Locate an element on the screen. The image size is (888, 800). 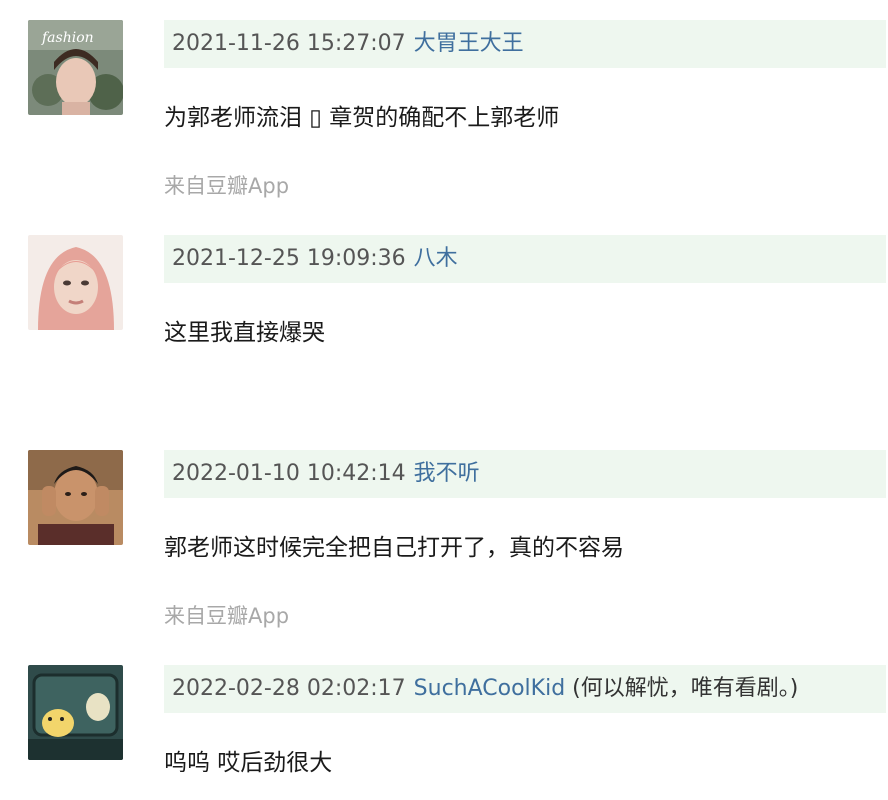
comment-timestamp: 2022-01-10 10:42:14 is located at coordinates (289, 473).